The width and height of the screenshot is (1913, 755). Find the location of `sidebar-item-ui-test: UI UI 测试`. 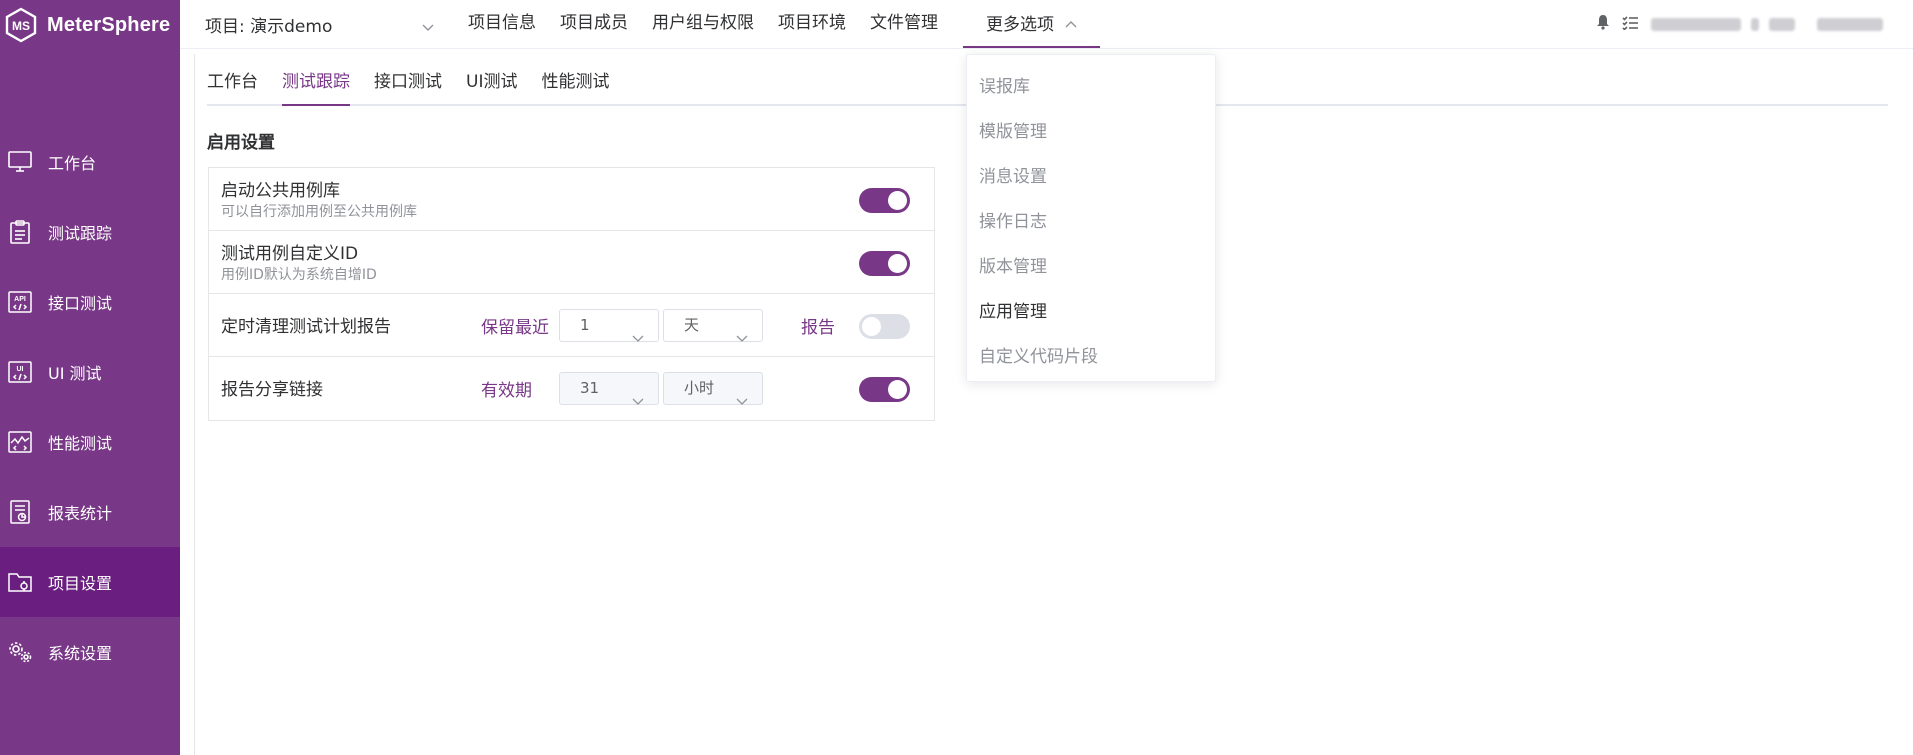

sidebar-item-ui-test: UI UI 测试 is located at coordinates (90, 372).